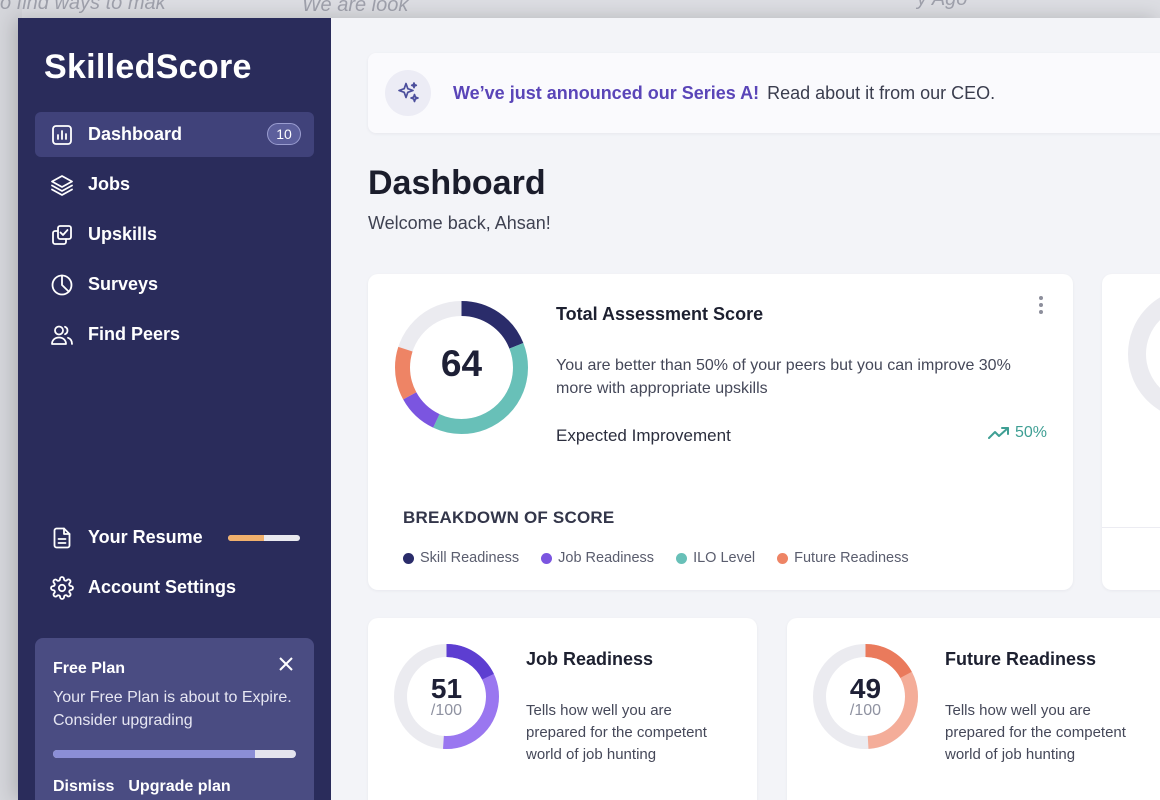 This screenshot has width=1160, height=800. Describe the element at coordinates (62, 335) in the screenshot. I see `users-icon` at that location.